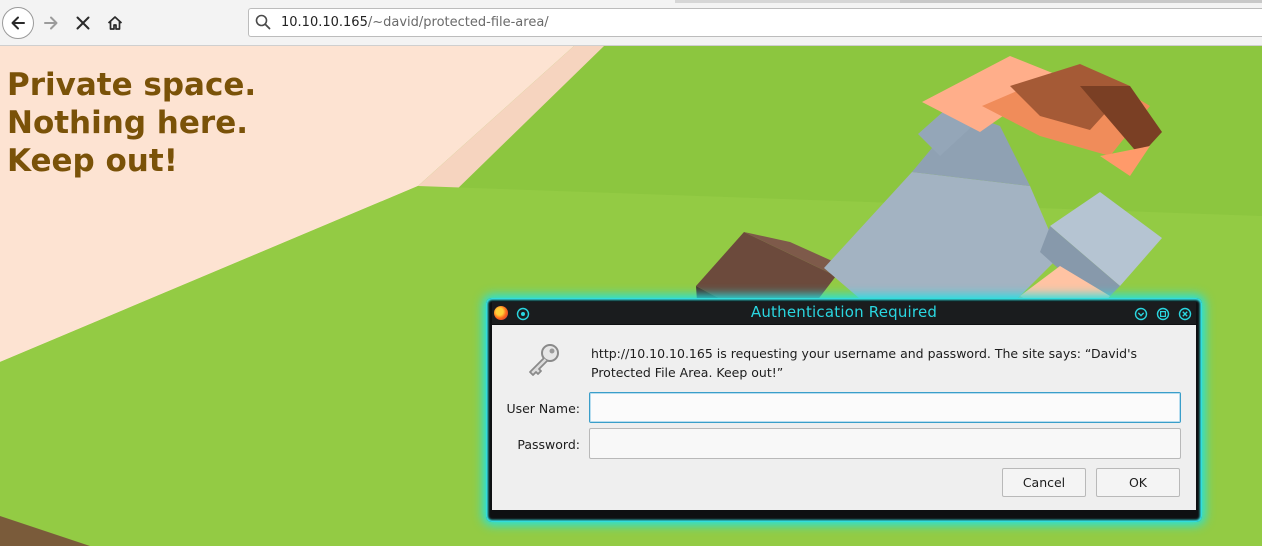  I want to click on search-icon, so click(263, 24).